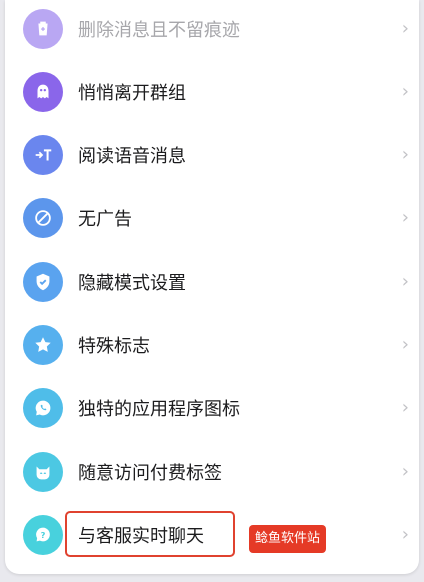 This screenshot has width=424, height=582. What do you see at coordinates (43, 91) in the screenshot?
I see `ghost-icon` at bounding box center [43, 91].